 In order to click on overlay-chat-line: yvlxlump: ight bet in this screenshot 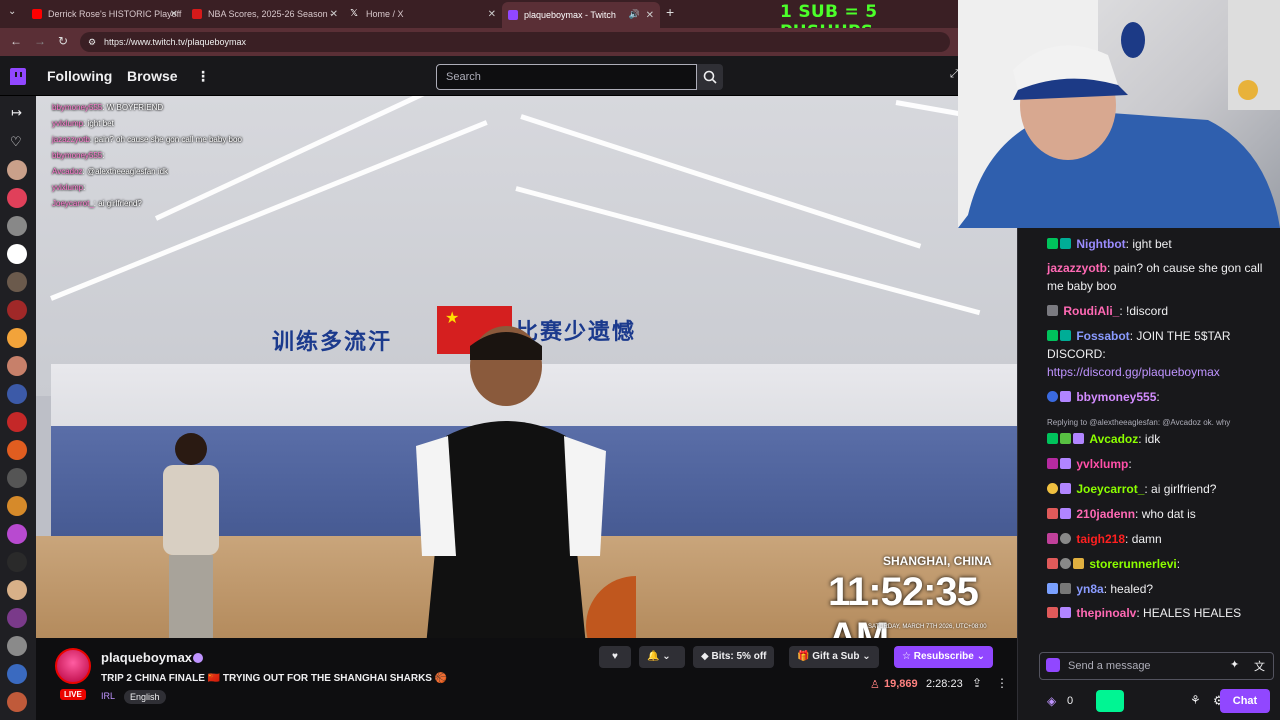, I will do `click(83, 123)`.